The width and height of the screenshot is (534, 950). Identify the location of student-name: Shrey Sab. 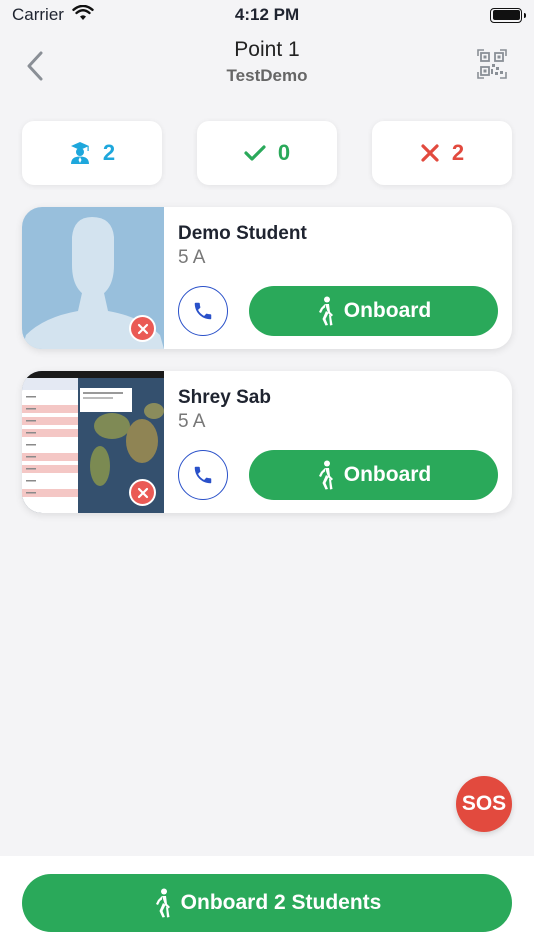
(224, 397).